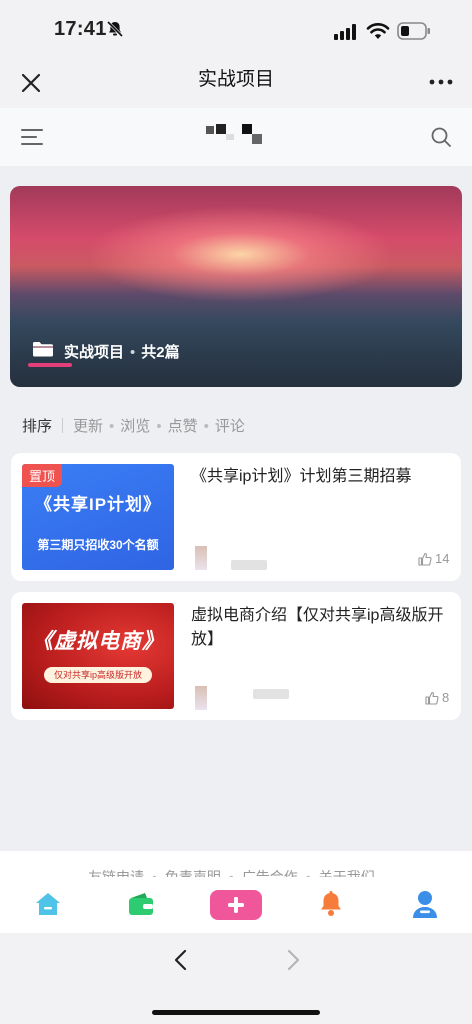 The height and width of the screenshot is (1024, 472). I want to click on footer: 友链申请 • 免责声明 • 广告合作 • 关于我们, so click(236, 864).